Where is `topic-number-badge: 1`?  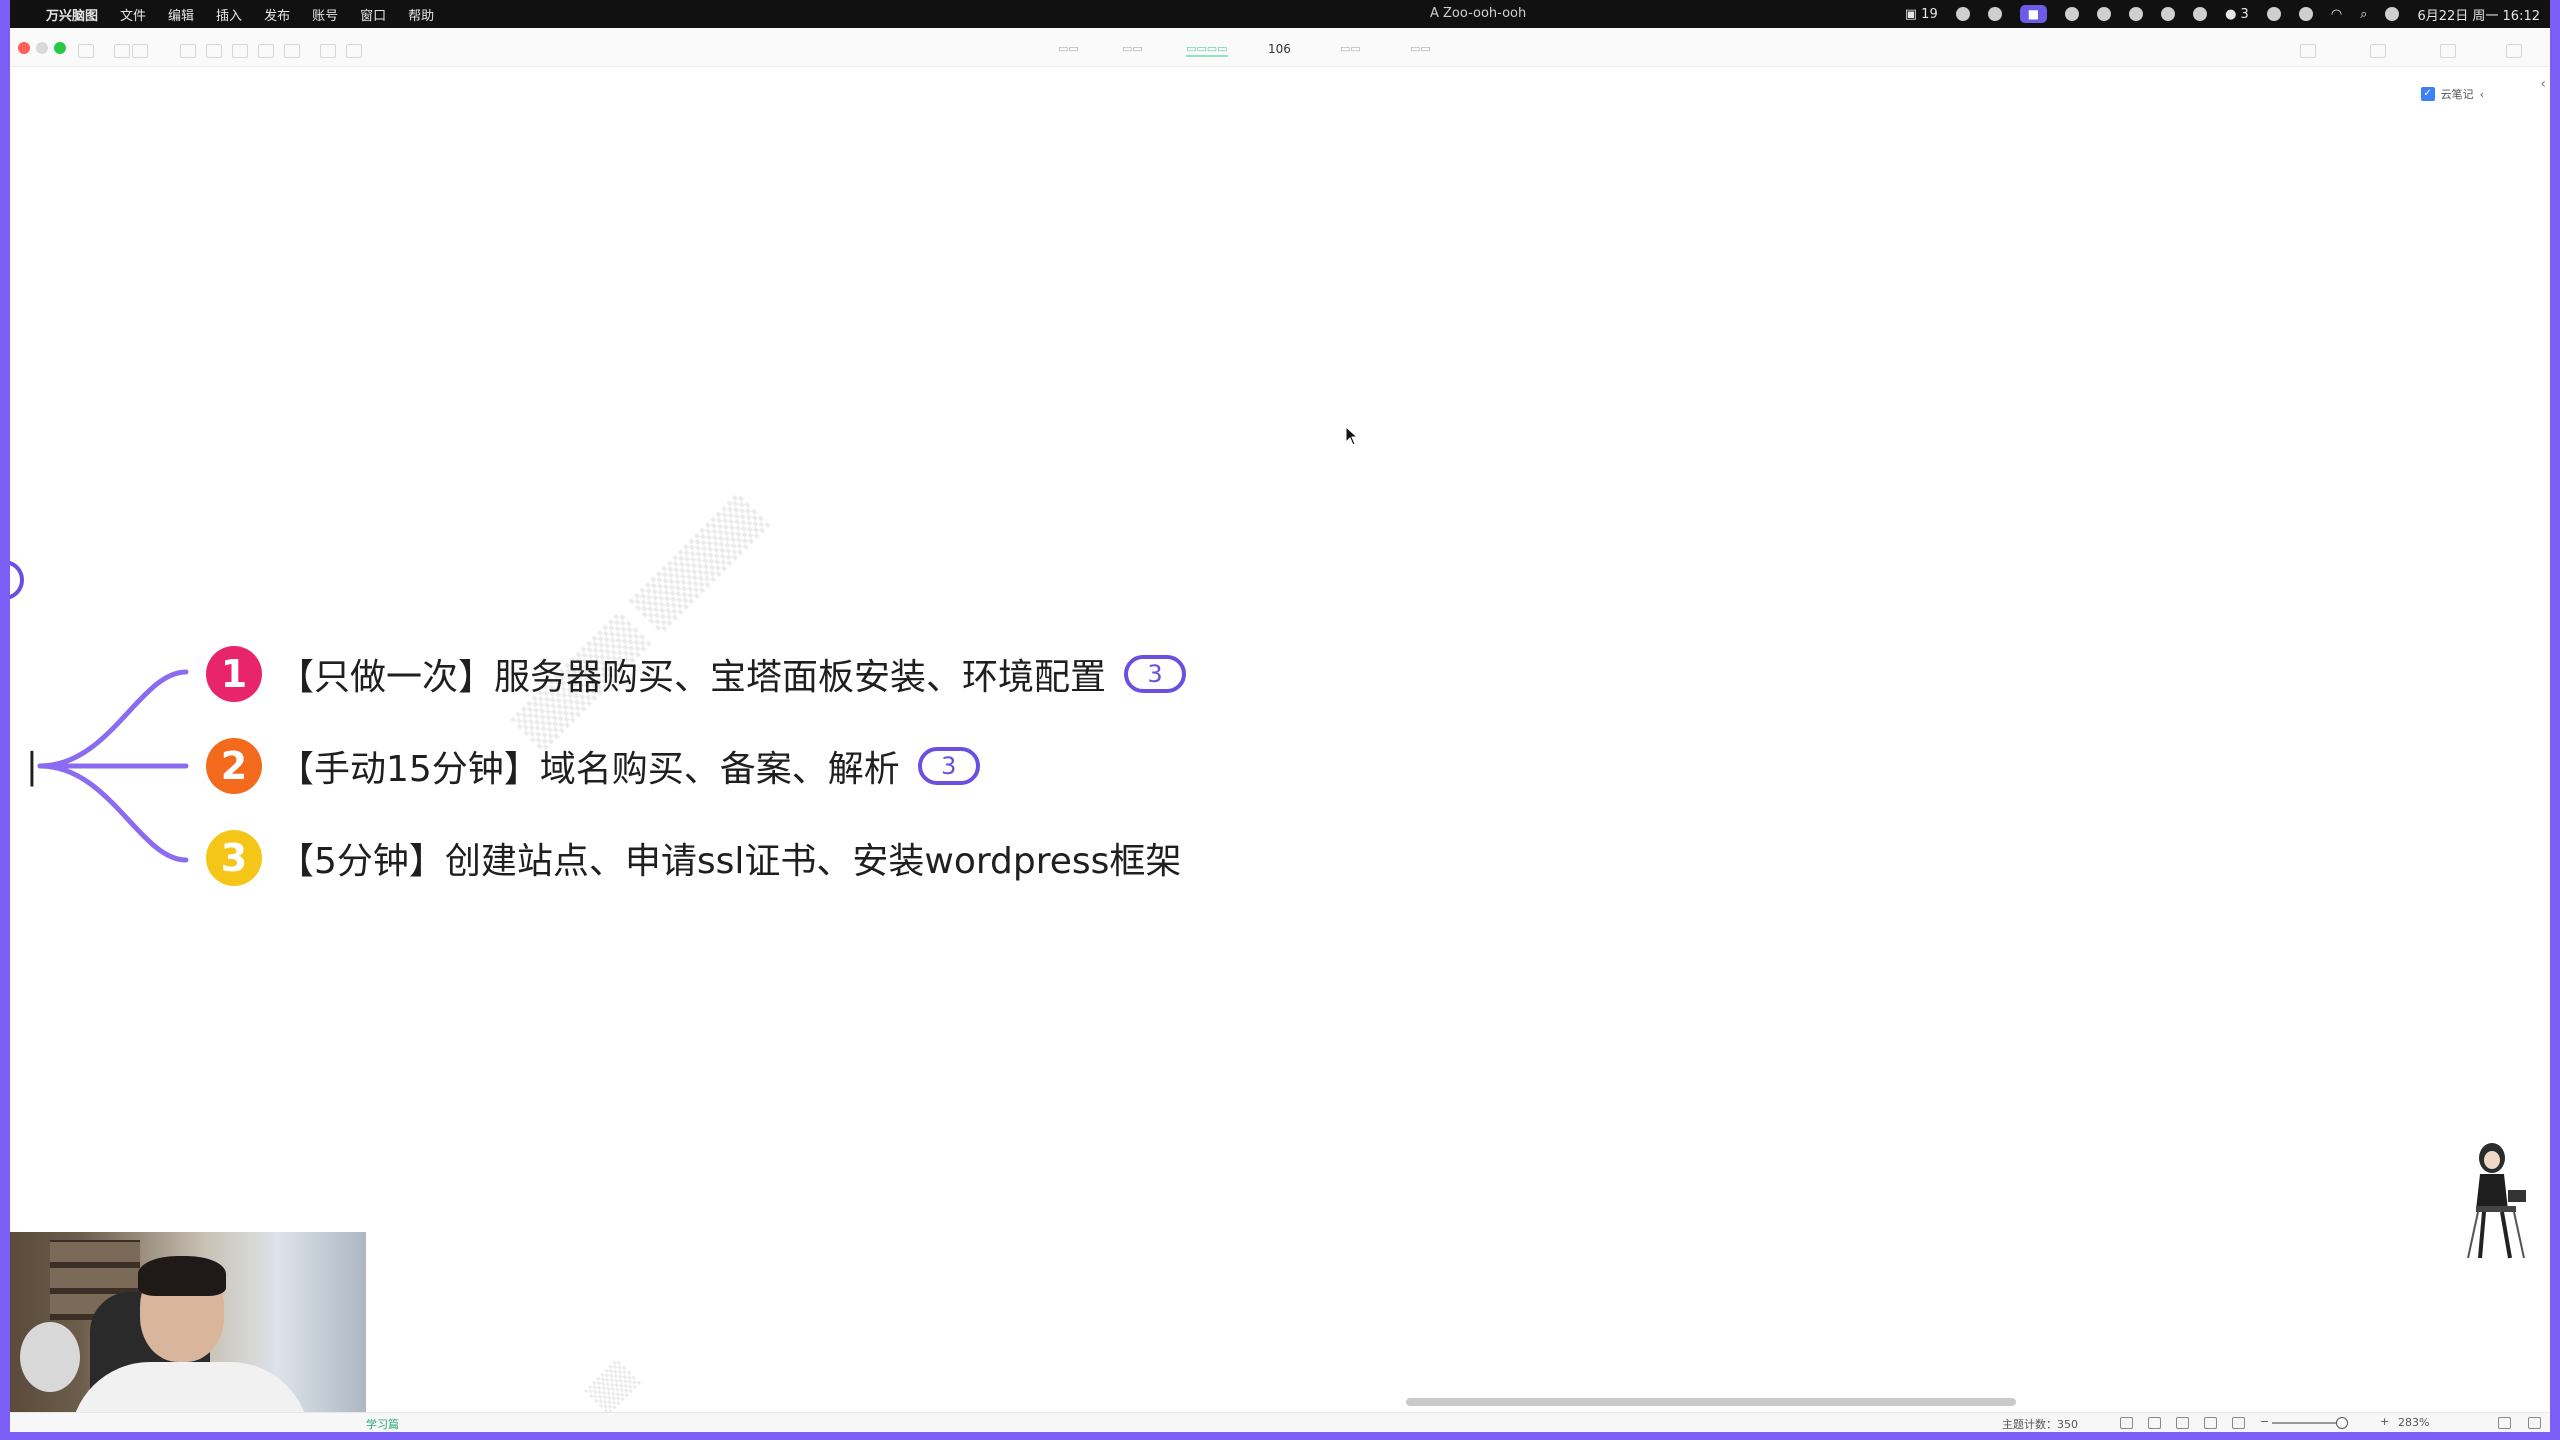
topic-number-badge: 1 is located at coordinates (234, 674).